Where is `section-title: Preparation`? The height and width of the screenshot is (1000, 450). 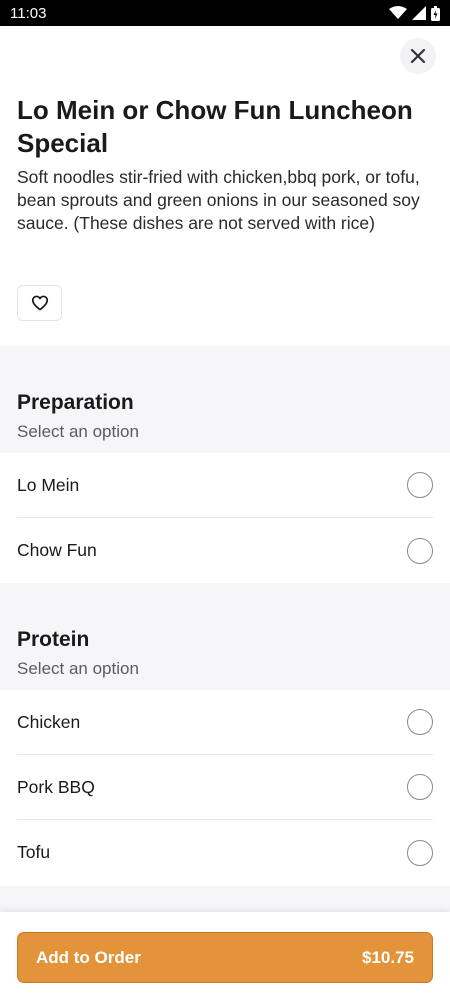 section-title: Preparation is located at coordinates (75, 402).